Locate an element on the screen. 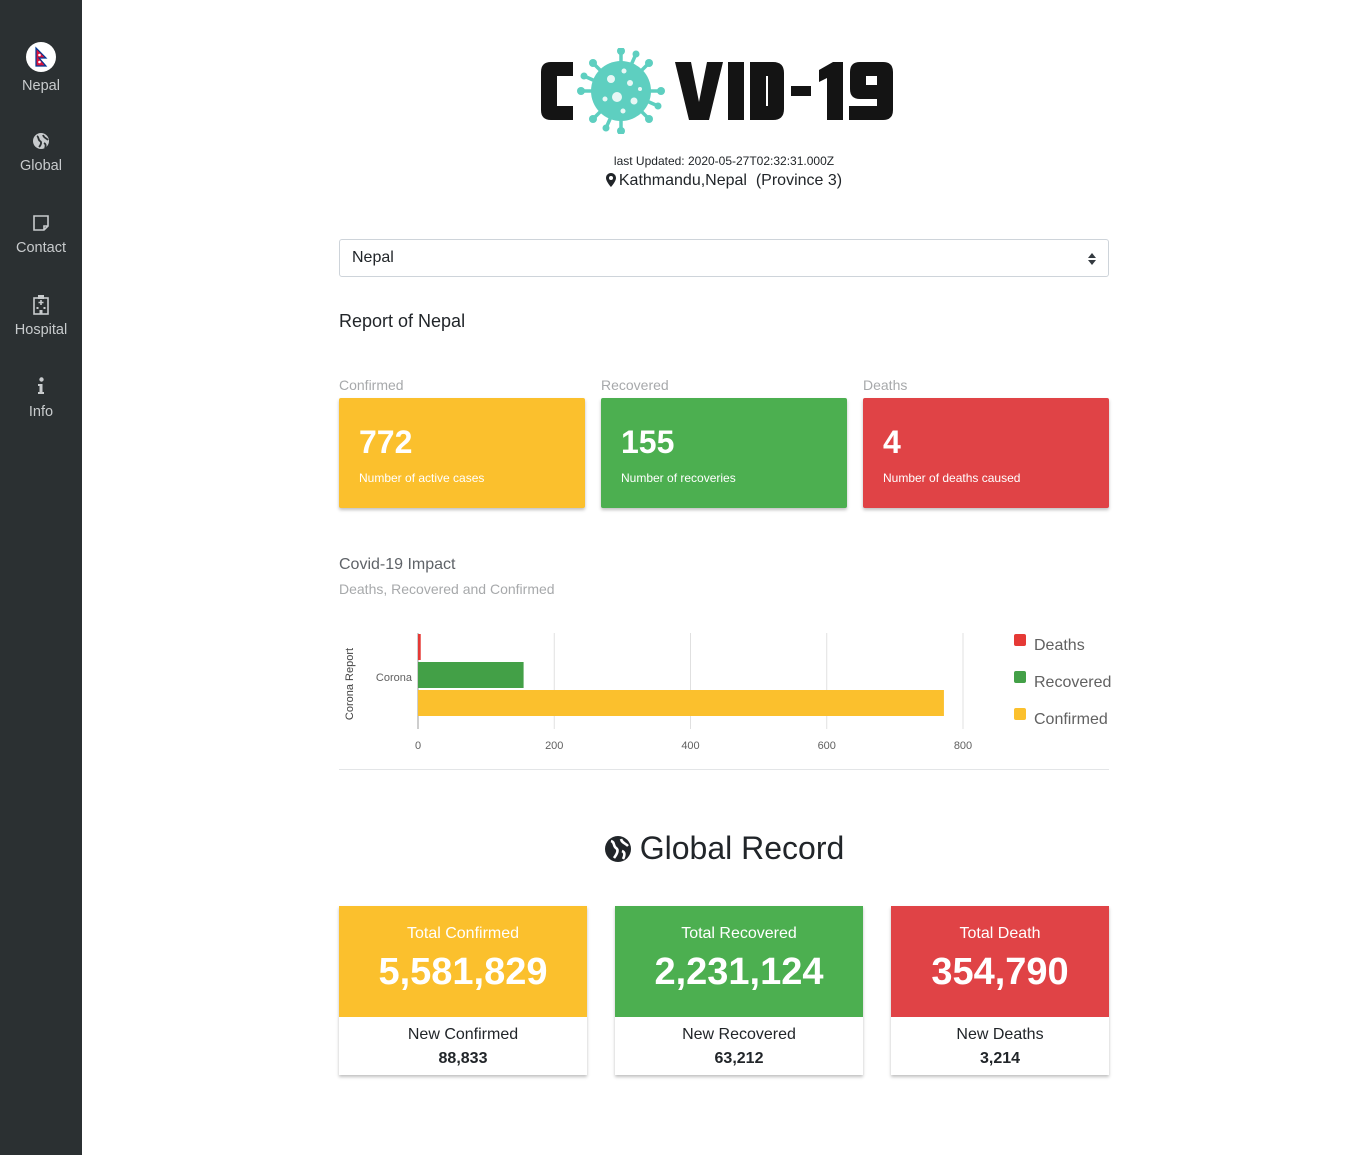 This screenshot has width=1366, height=1155. legend-label-deaths: Deaths is located at coordinates (1059, 645).